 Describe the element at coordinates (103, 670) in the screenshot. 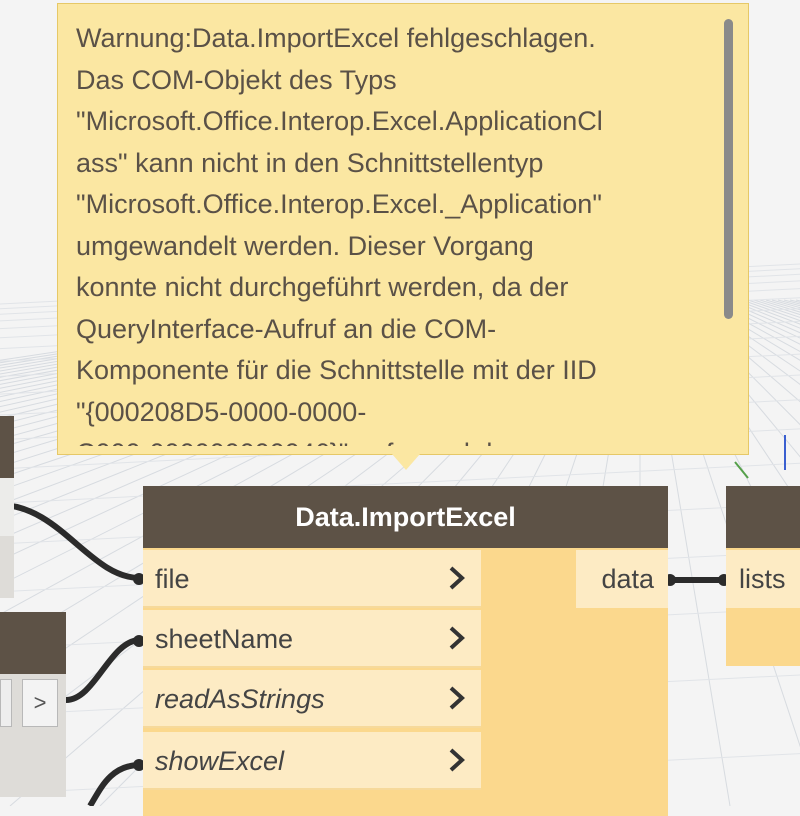

I see `wire-sheetname` at that location.